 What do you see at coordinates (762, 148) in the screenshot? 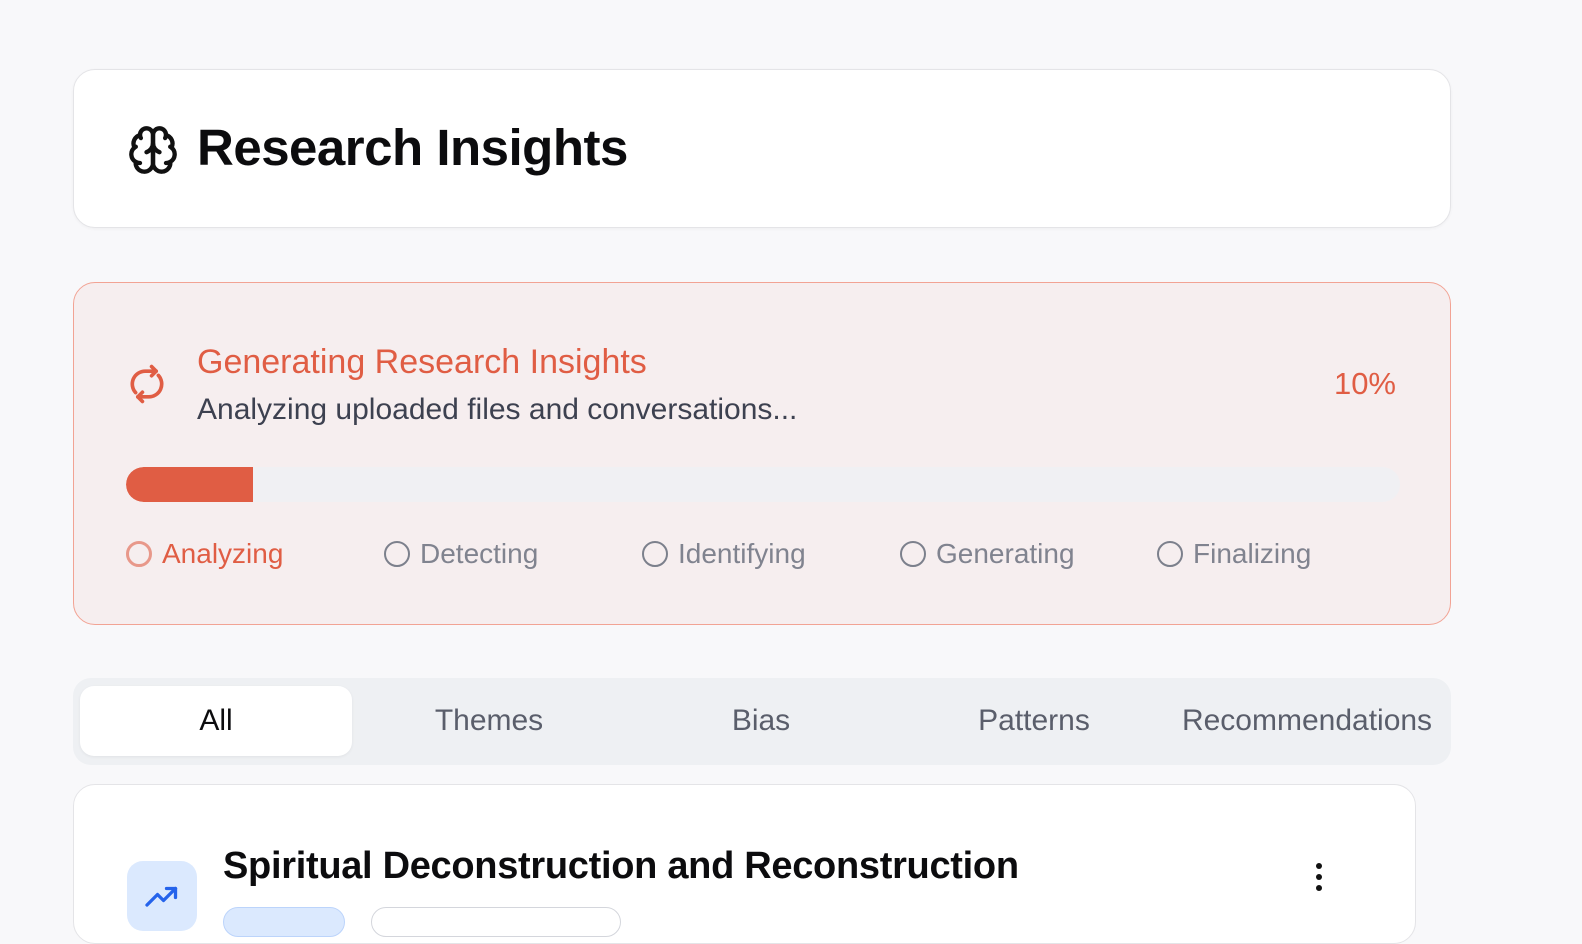
I see `header-card: Research Insights` at bounding box center [762, 148].